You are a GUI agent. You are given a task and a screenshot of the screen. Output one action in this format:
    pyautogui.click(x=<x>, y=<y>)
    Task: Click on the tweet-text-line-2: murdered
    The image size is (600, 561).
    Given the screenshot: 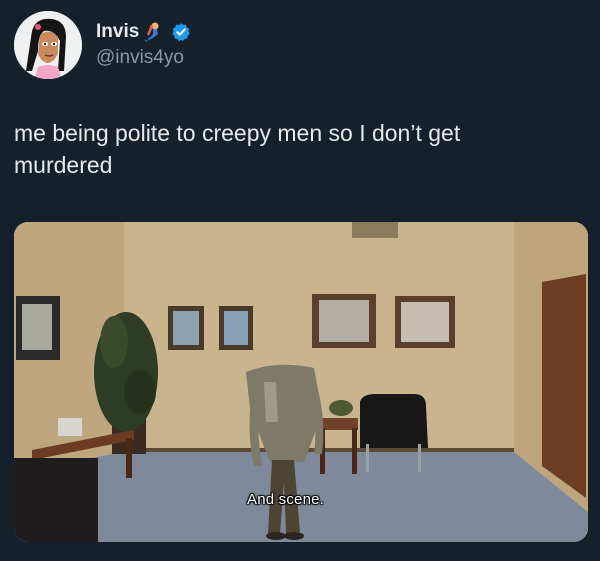 What is the action you would take?
    pyautogui.click(x=63, y=165)
    